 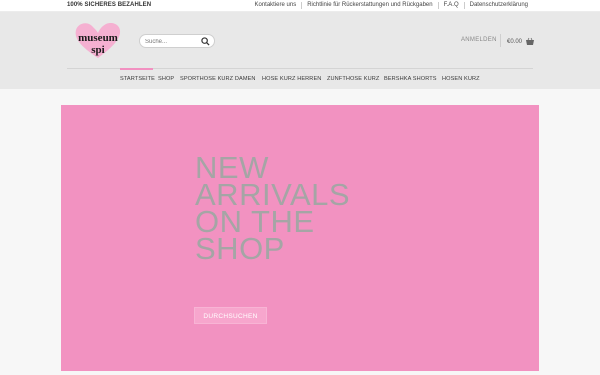 What do you see at coordinates (109, 5) in the screenshot?
I see `secure-payment-text: 100% SICHERES BEZAHLEN` at bounding box center [109, 5].